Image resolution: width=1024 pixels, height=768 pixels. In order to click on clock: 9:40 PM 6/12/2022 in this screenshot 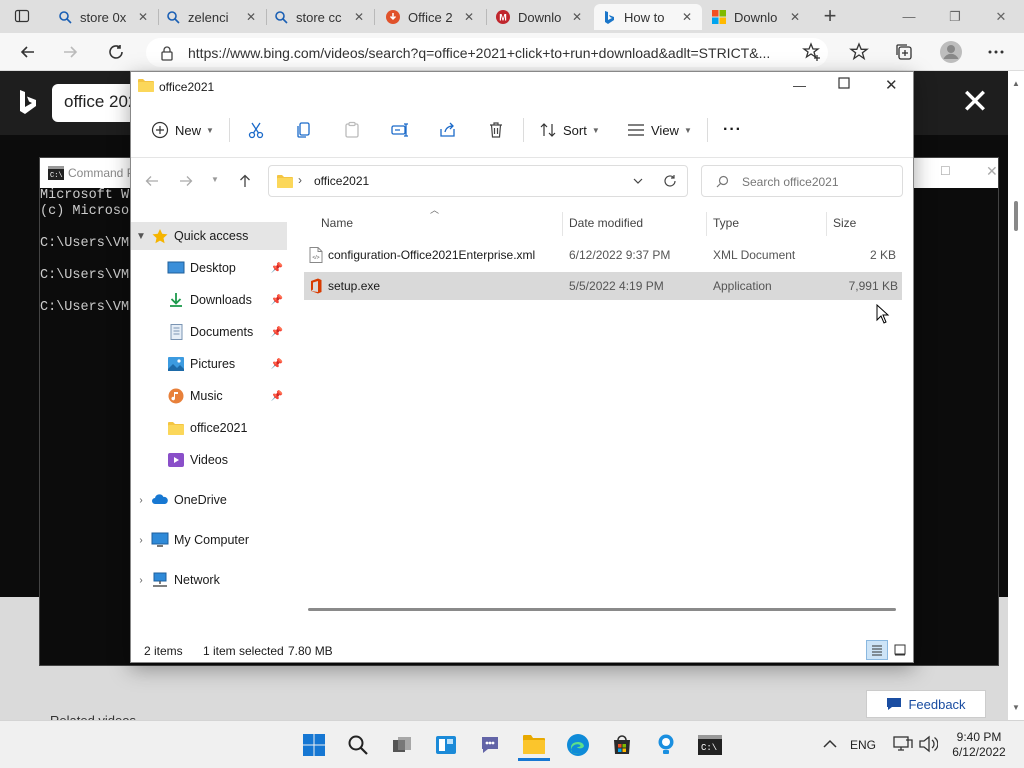, I will do `click(979, 745)`.